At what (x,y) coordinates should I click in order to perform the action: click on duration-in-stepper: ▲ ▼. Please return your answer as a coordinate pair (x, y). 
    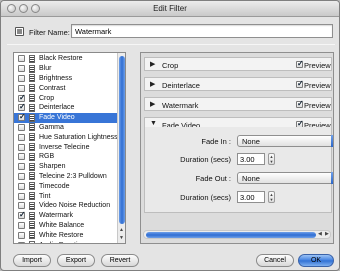
    Looking at the image, I should click on (271, 159).